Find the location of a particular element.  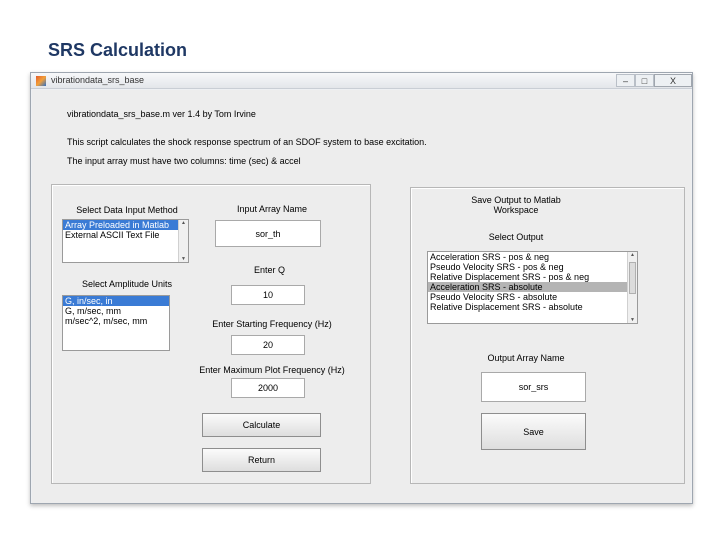

q-field is located at coordinates (268, 295).